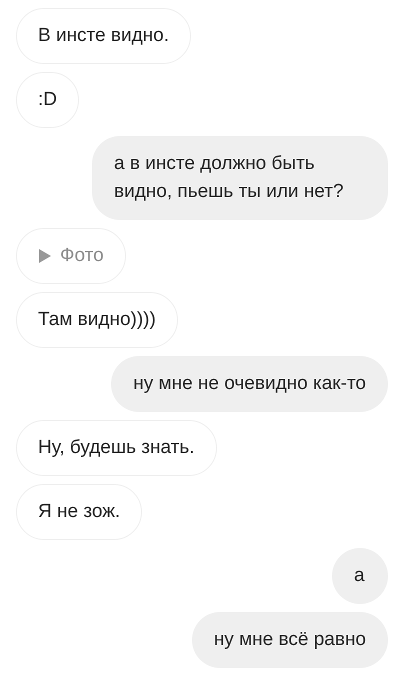  What do you see at coordinates (47, 100) in the screenshot?
I see `message-bubble: :D` at bounding box center [47, 100].